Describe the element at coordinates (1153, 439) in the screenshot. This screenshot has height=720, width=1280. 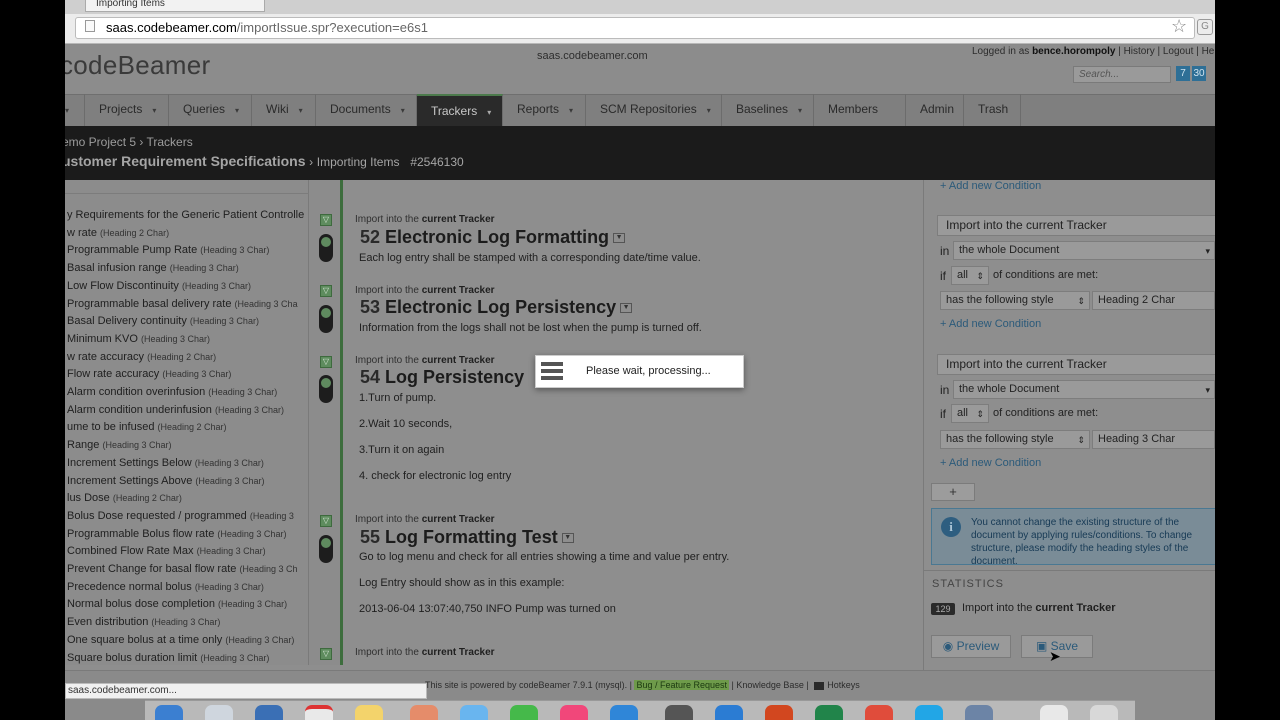
I see `style-select: Heading 3 Char` at that location.